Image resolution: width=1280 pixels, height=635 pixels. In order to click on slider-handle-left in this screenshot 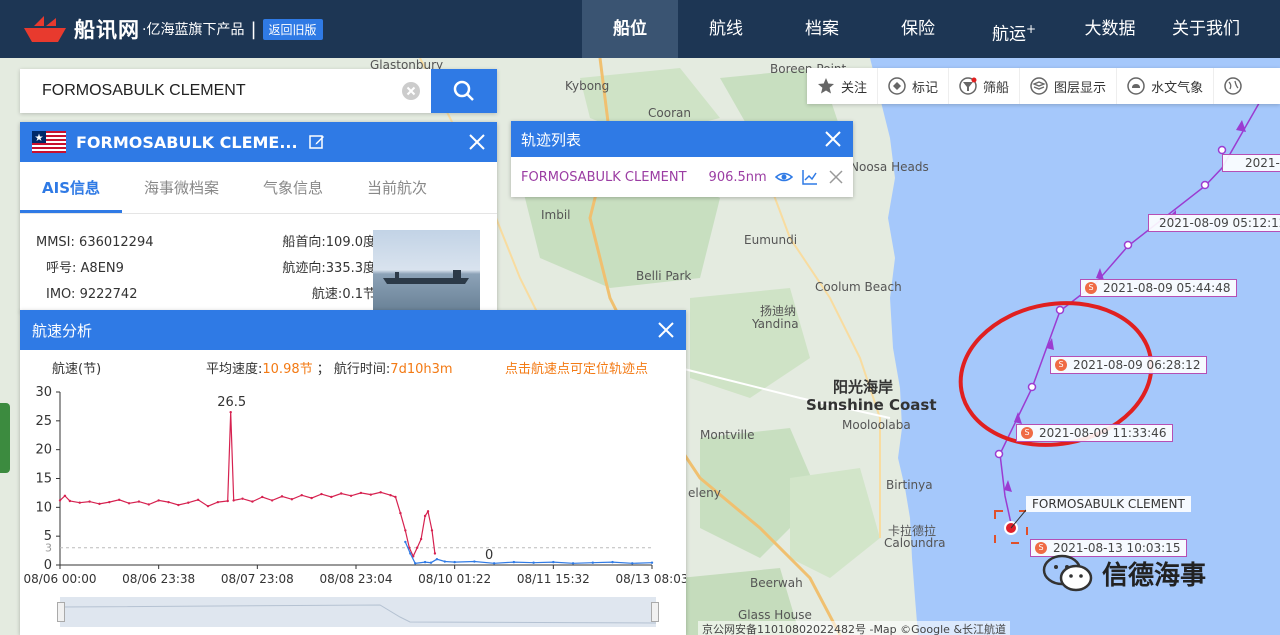, I will do `click(61, 612)`.